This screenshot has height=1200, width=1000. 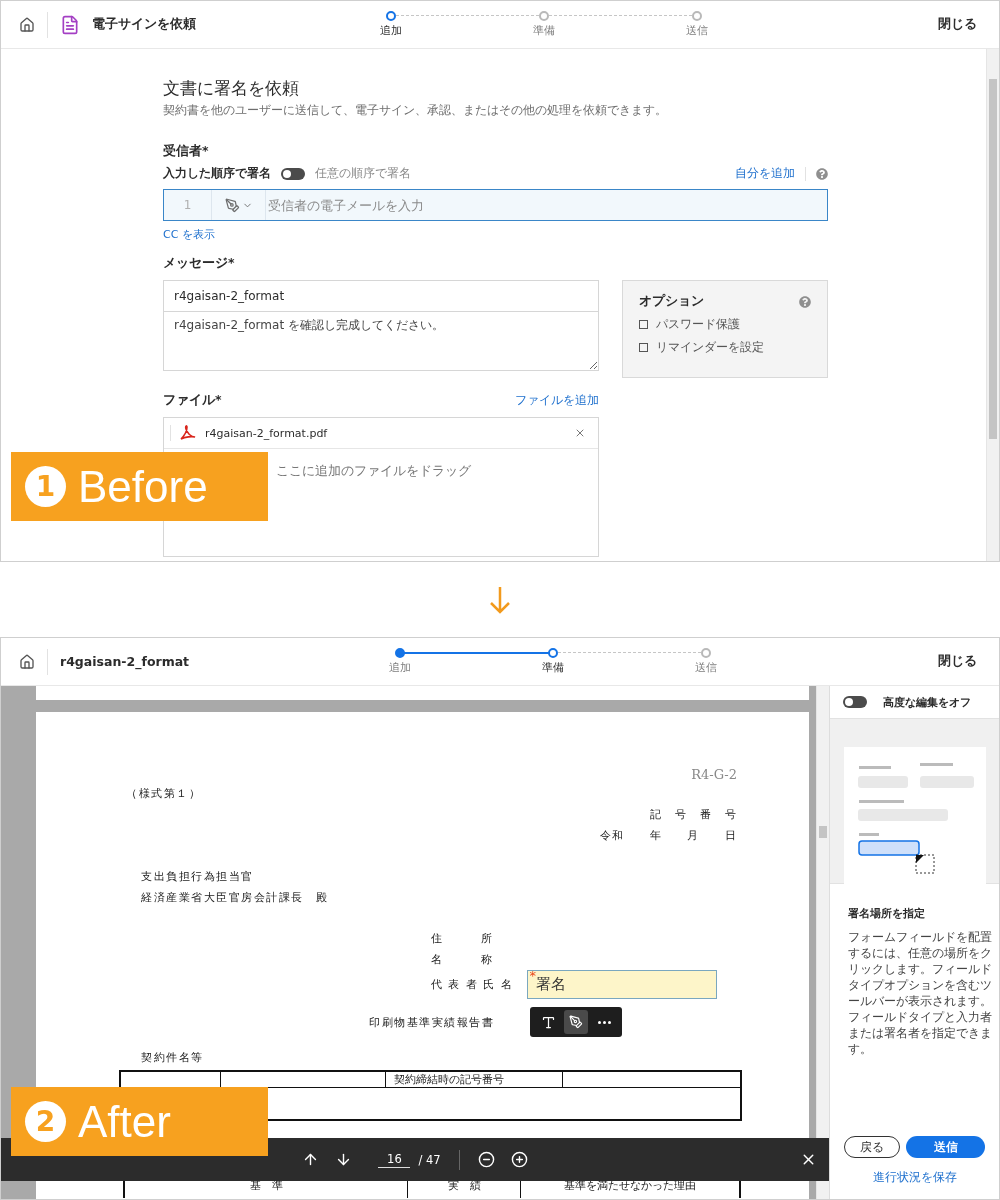 I want to click on document-code: R4-G-2, so click(x=714, y=775).